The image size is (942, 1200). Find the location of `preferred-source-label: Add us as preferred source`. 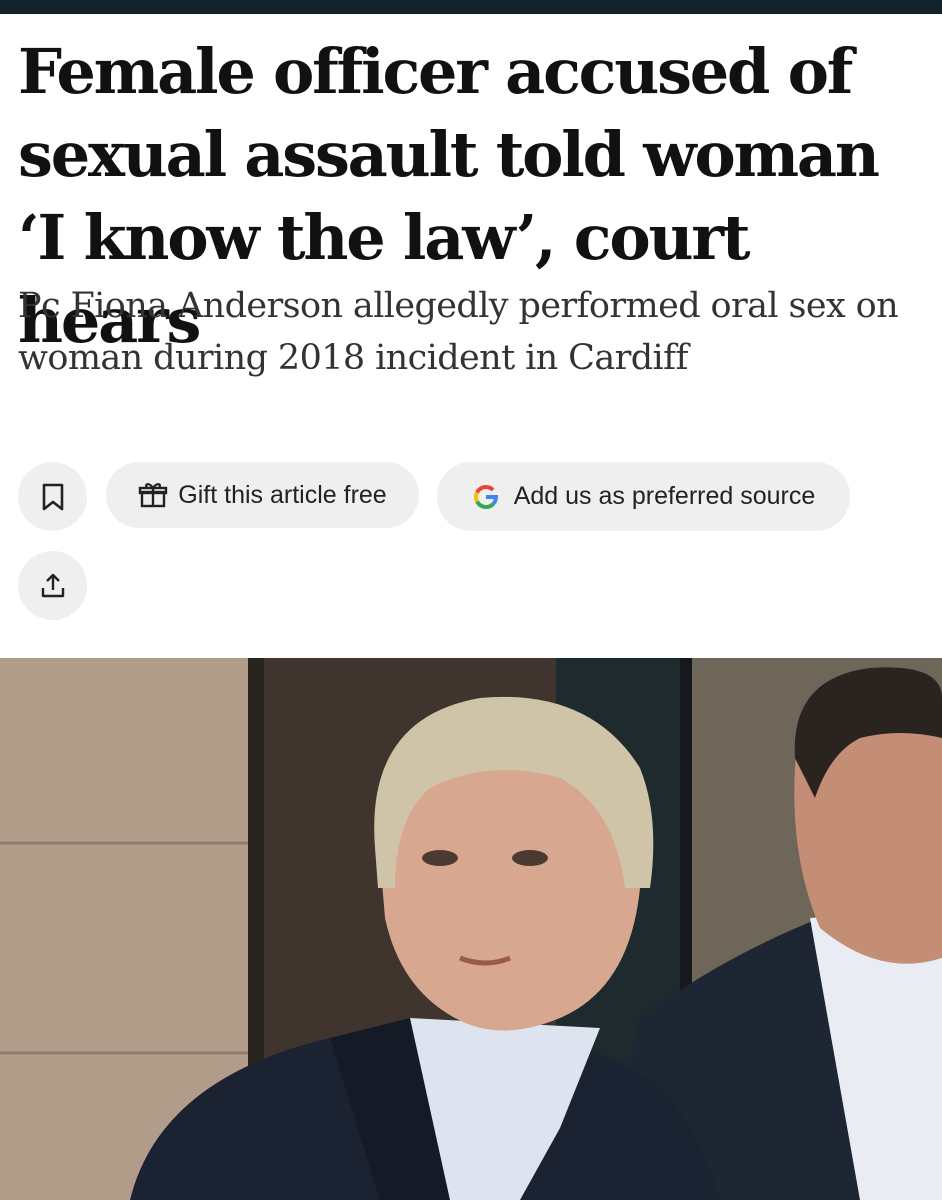

preferred-source-label: Add us as preferred source is located at coordinates (664, 496).